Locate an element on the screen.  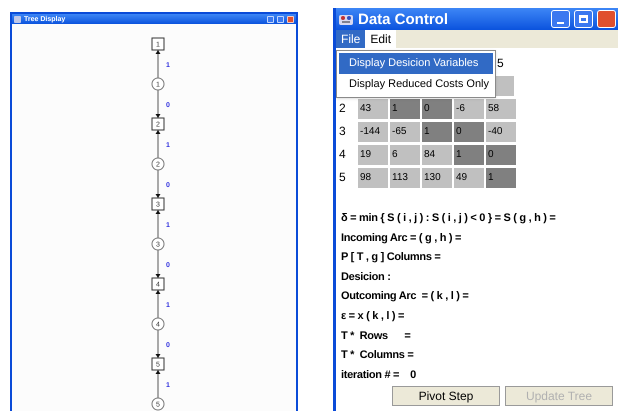
window-title: Data Control is located at coordinates (403, 19).